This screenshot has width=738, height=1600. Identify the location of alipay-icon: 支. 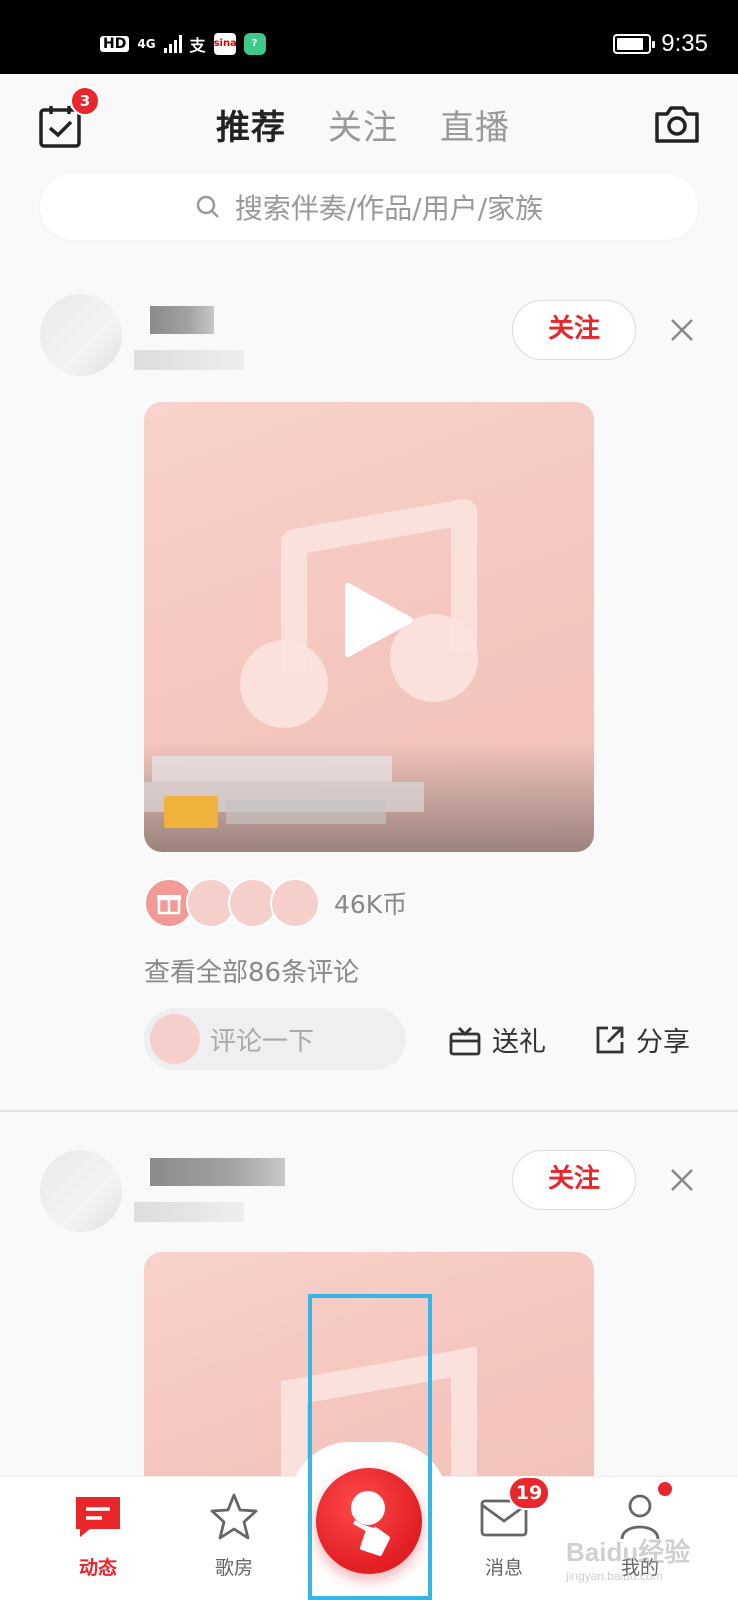
(197, 45).